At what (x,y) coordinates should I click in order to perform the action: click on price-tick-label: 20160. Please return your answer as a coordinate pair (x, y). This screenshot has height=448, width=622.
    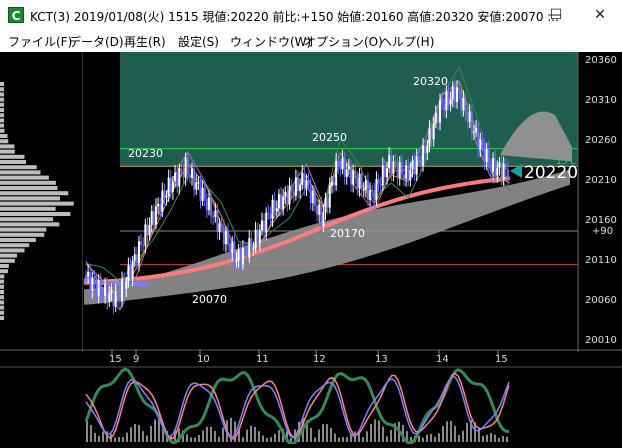
    Looking at the image, I should click on (601, 220).